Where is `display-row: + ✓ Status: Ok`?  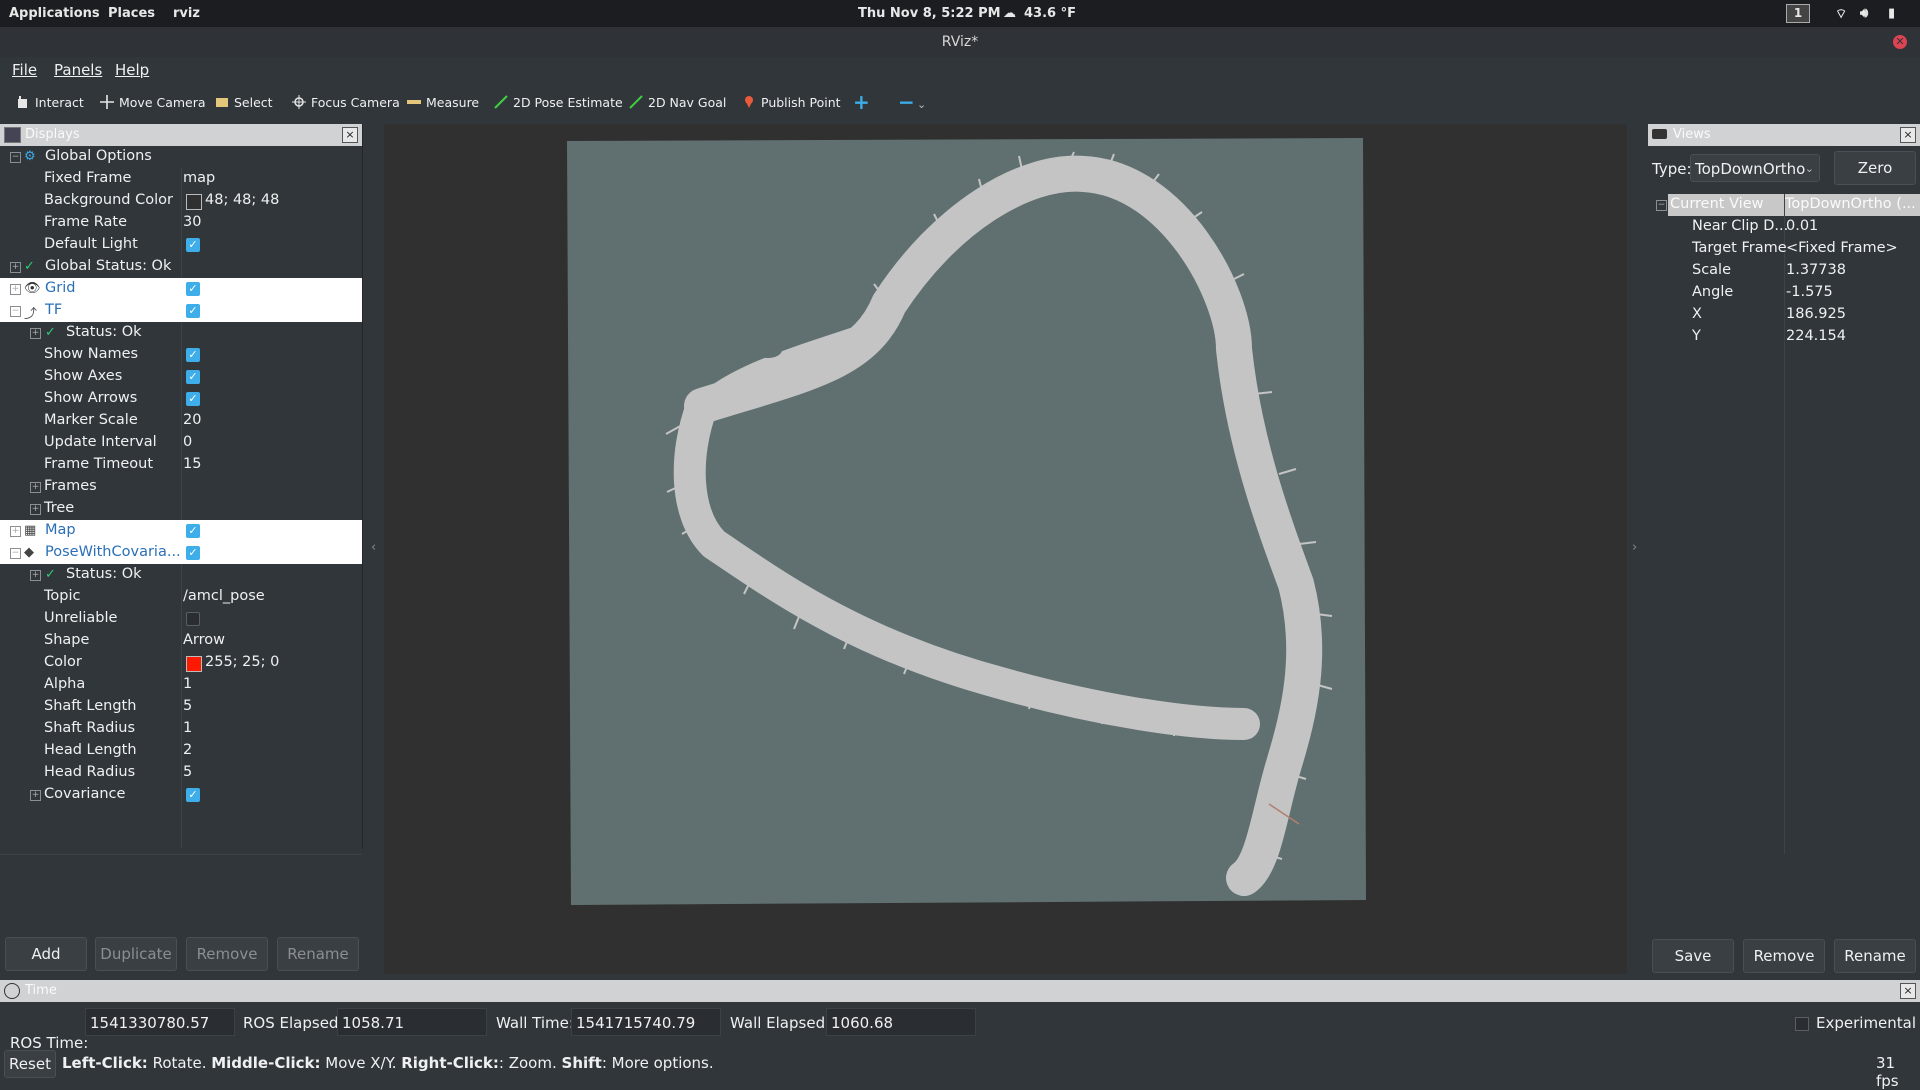 display-row: + ✓ Status: Ok is located at coordinates (181, 575).